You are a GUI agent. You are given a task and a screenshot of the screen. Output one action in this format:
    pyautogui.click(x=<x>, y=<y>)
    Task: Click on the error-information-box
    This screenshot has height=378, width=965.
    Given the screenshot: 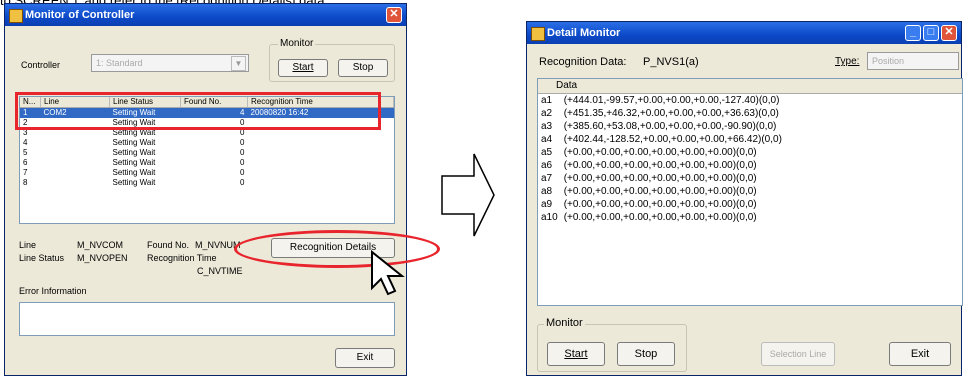 What is the action you would take?
    pyautogui.click(x=207, y=319)
    